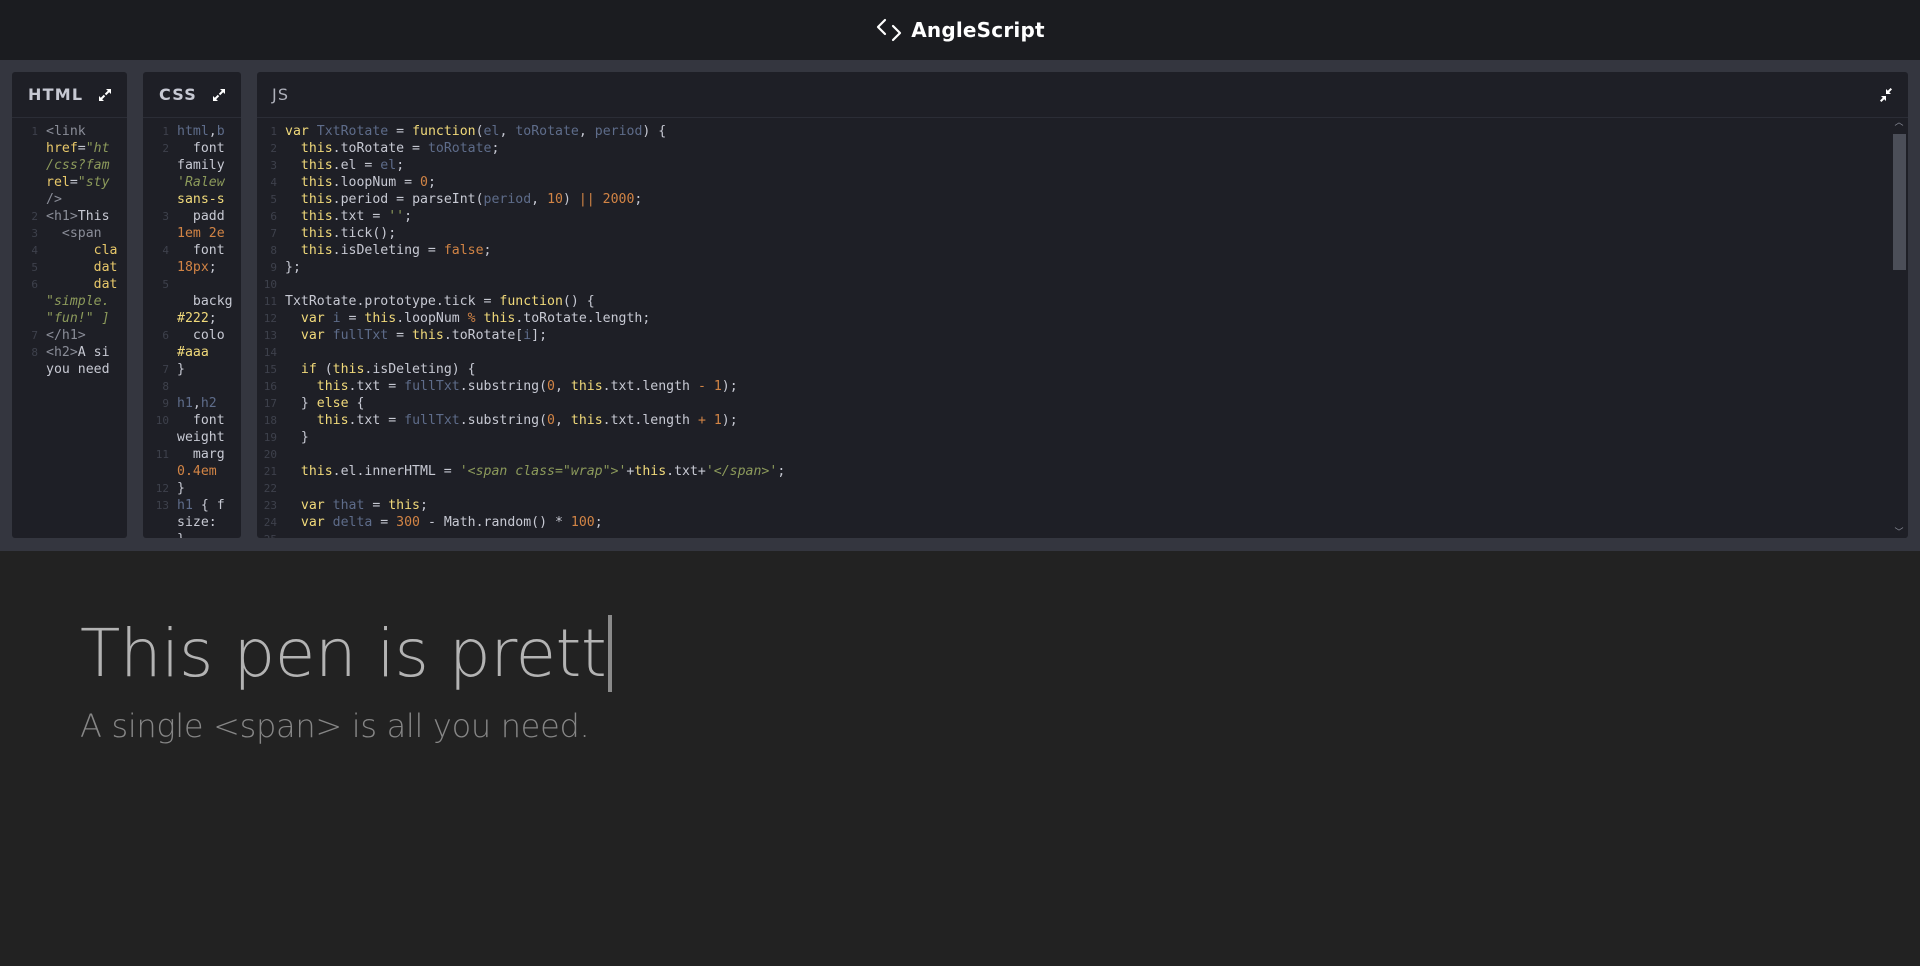 The width and height of the screenshot is (1920, 966). Describe the element at coordinates (197, 522) in the screenshot. I see `code-text: size:` at that location.